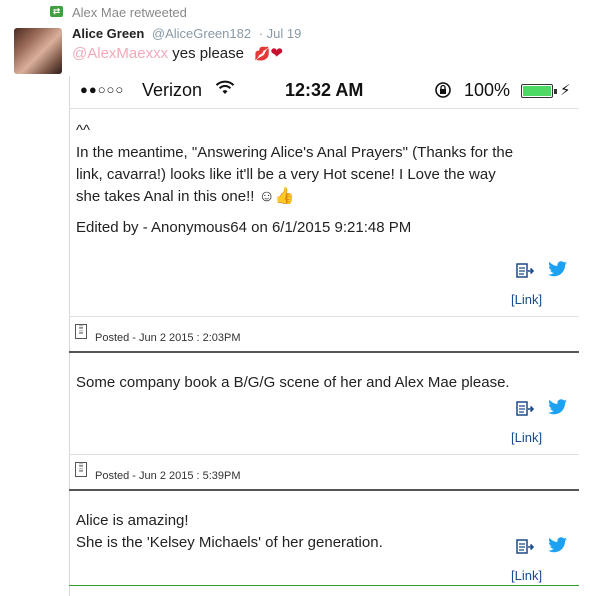 The height and width of the screenshot is (596, 590). Describe the element at coordinates (208, 53) in the screenshot. I see `tweet-body: yes please` at that location.